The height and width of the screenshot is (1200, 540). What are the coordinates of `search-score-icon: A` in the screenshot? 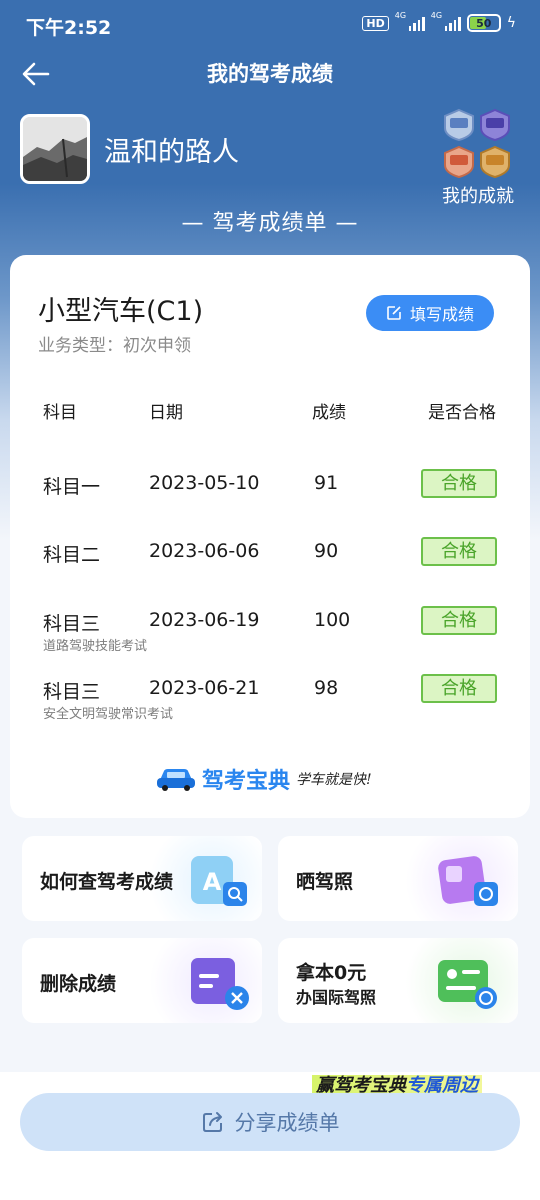 It's located at (219, 881).